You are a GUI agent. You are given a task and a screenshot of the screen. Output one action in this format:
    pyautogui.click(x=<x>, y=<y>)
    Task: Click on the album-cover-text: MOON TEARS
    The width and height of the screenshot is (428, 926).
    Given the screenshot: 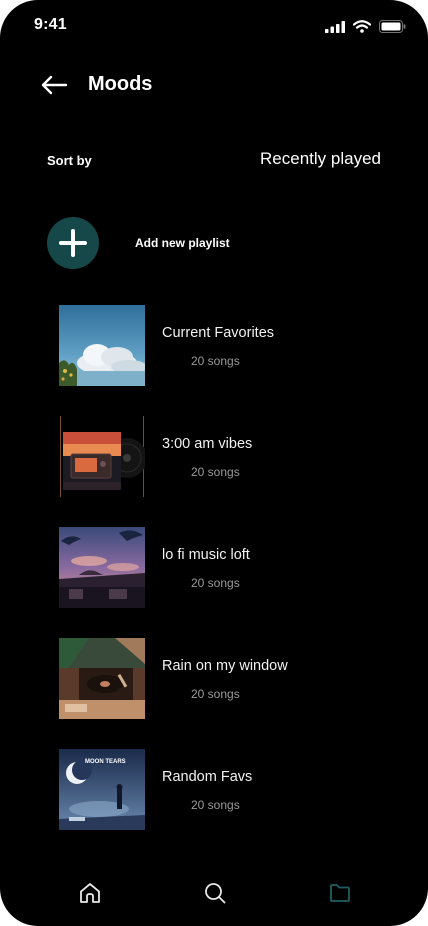 What is the action you would take?
    pyautogui.click(x=105, y=762)
    